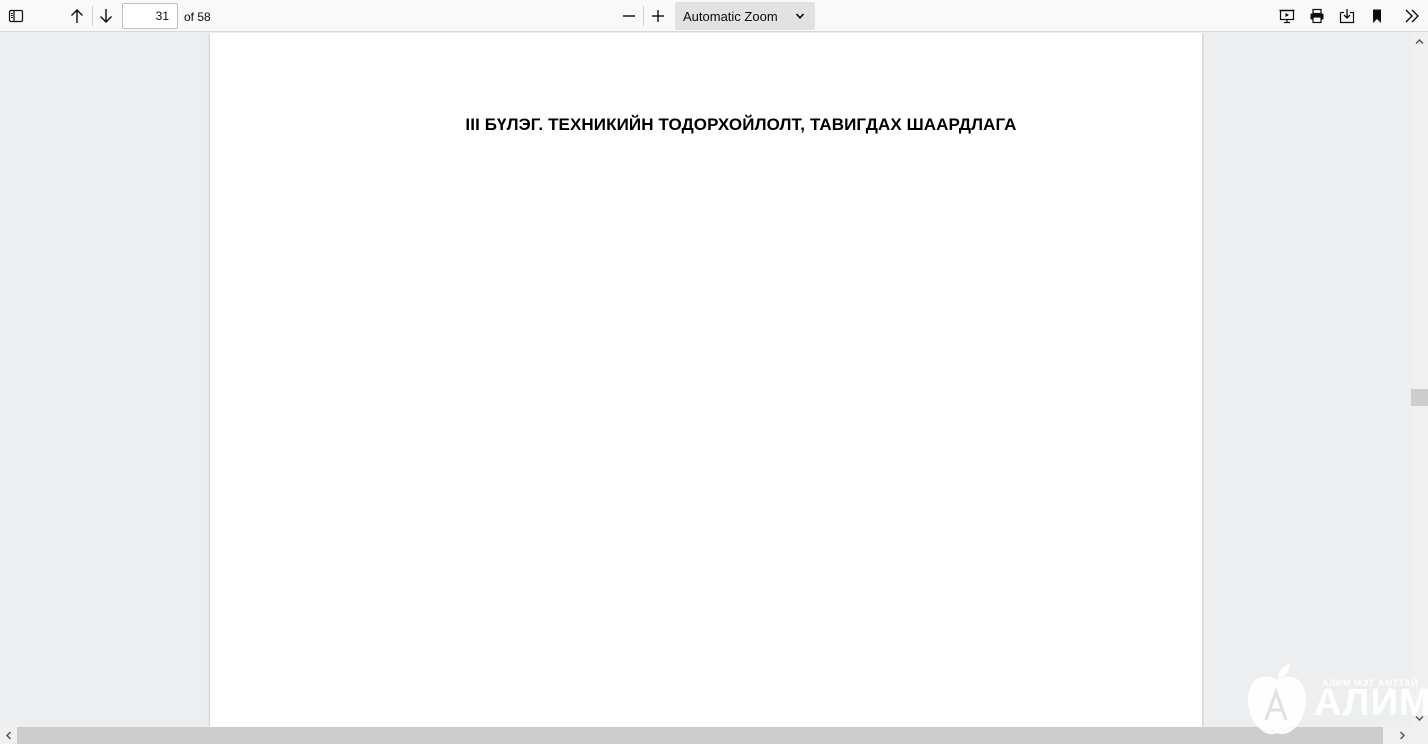 The width and height of the screenshot is (1428, 744). I want to click on vertical-scrollbar, so click(1419, 380).